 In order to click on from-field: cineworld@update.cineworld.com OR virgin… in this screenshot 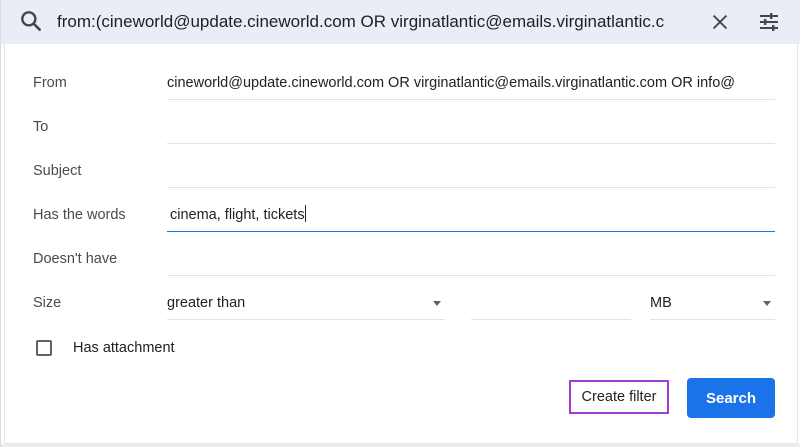, I will do `click(471, 85)`.